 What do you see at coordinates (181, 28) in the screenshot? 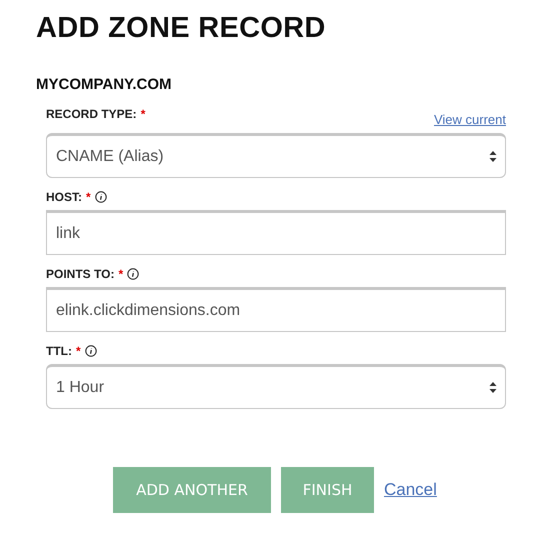
I see `page-title: ADD ZONE RECORD` at bounding box center [181, 28].